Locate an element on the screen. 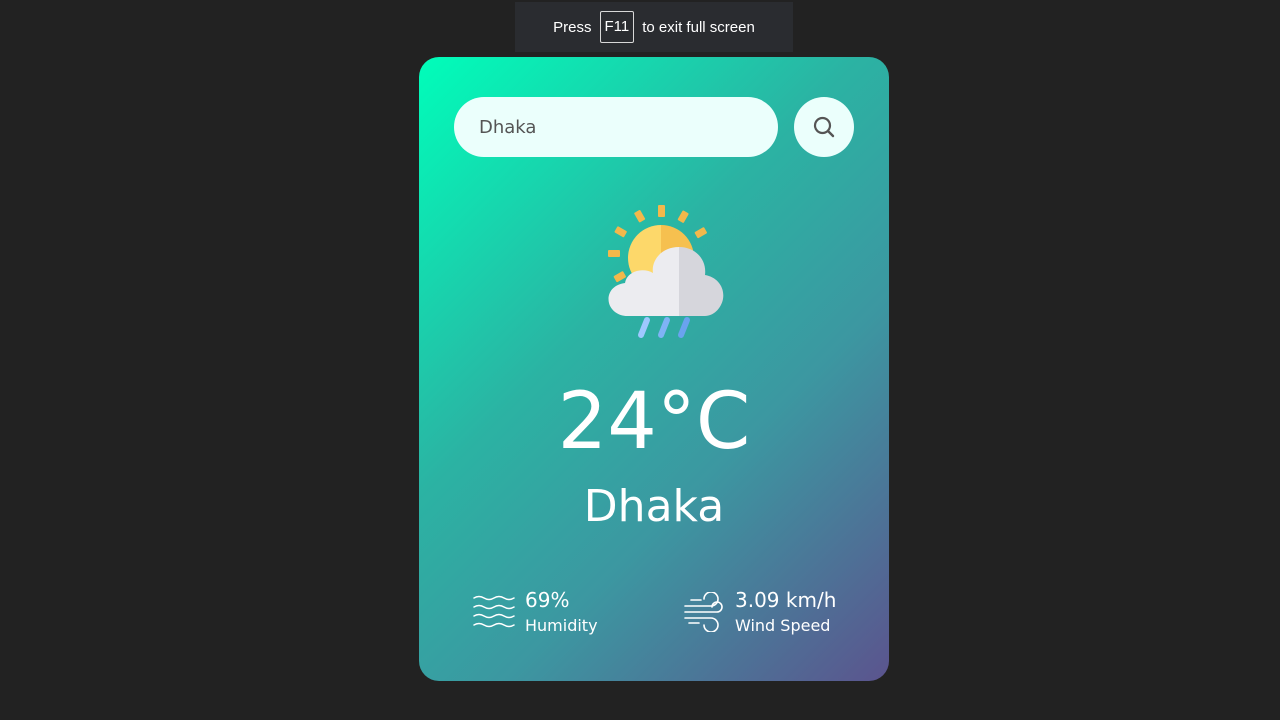 The height and width of the screenshot is (720, 1280). wind-speed-label: Wind Speed is located at coordinates (783, 625).